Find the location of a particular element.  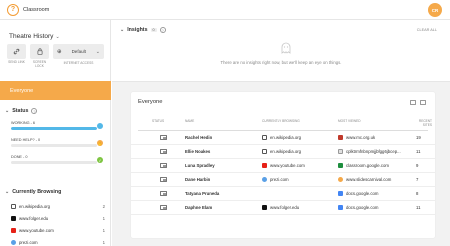

browsing-site: www.youtube.com is located at coordinates (36, 230).